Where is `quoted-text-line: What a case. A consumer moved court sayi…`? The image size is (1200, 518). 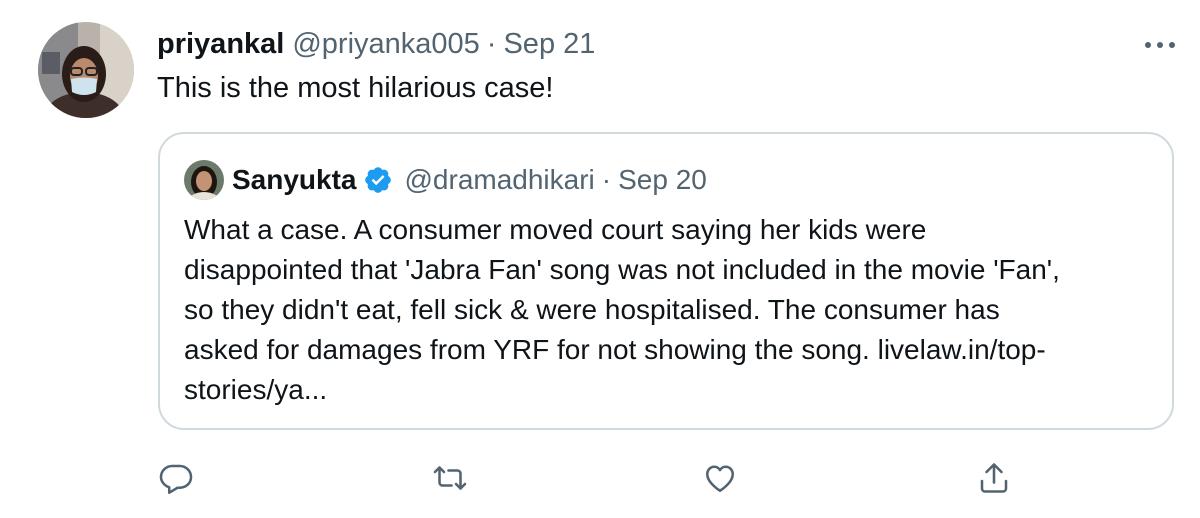 quoted-text-line: What a case. A consumer moved court sayi… is located at coordinates (555, 229).